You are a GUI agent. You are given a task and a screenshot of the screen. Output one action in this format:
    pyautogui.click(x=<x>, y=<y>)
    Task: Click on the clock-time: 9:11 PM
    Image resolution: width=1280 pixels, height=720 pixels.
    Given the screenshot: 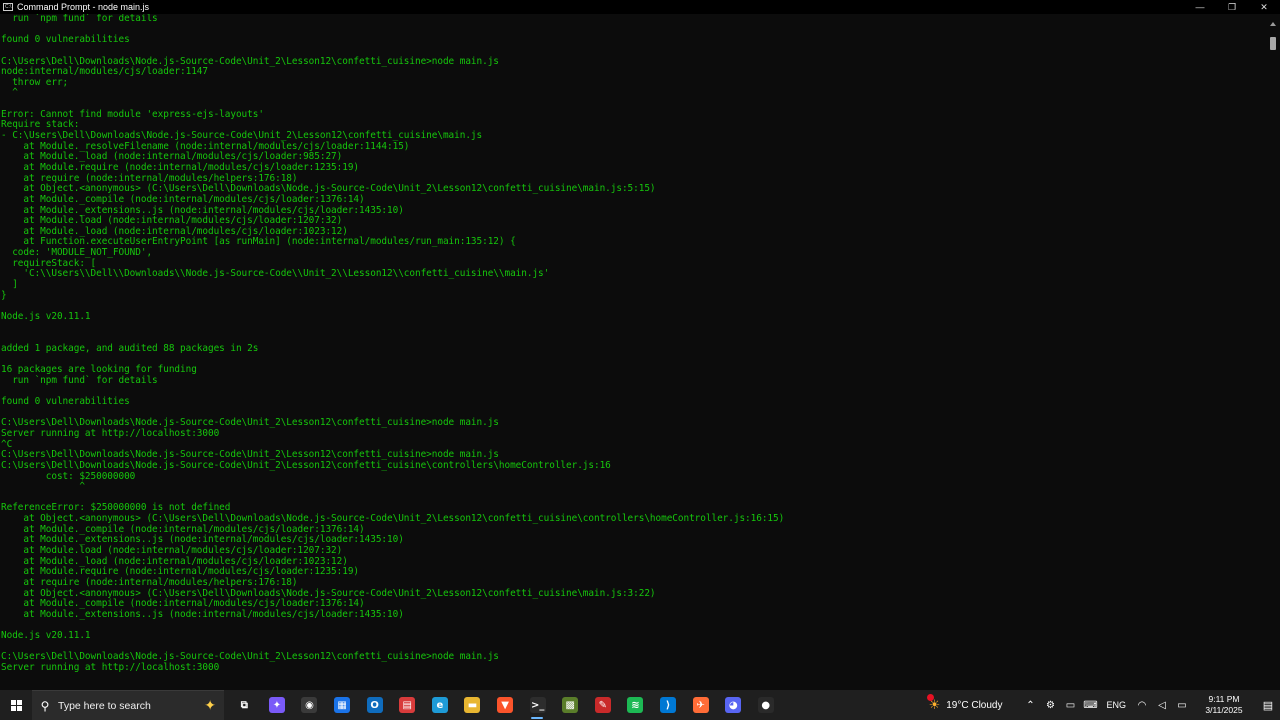 What is the action you would take?
    pyautogui.click(x=1224, y=699)
    